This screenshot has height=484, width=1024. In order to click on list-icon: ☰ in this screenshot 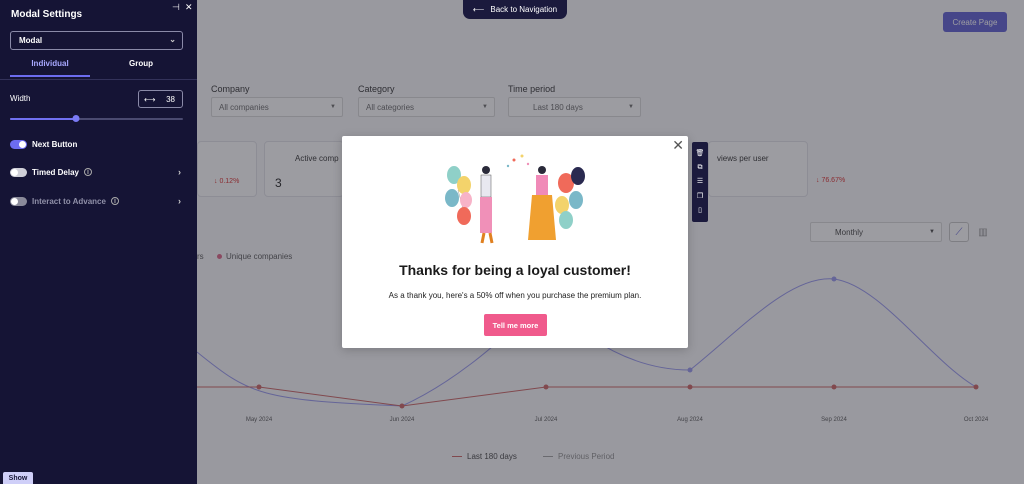, I will do `click(700, 181)`.